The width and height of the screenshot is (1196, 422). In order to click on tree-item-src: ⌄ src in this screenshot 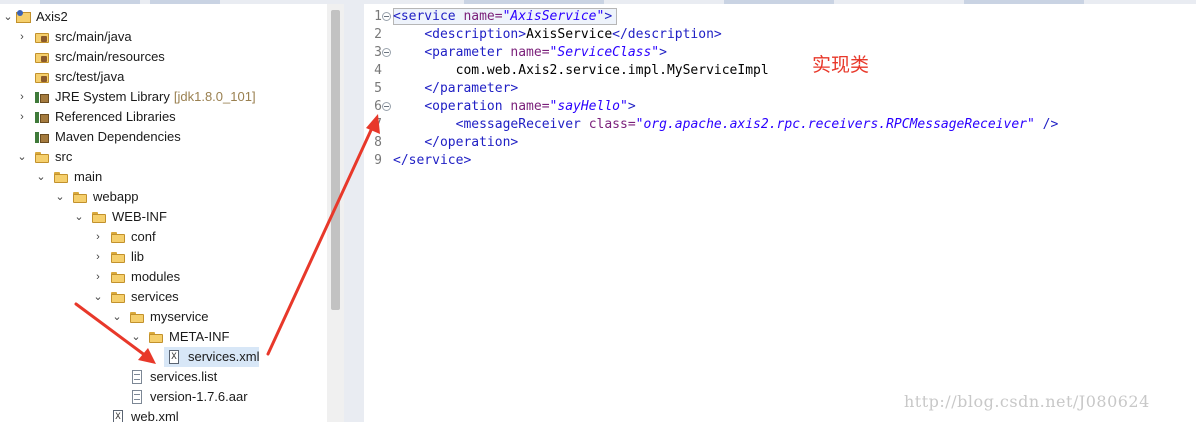, I will do `click(163, 157)`.